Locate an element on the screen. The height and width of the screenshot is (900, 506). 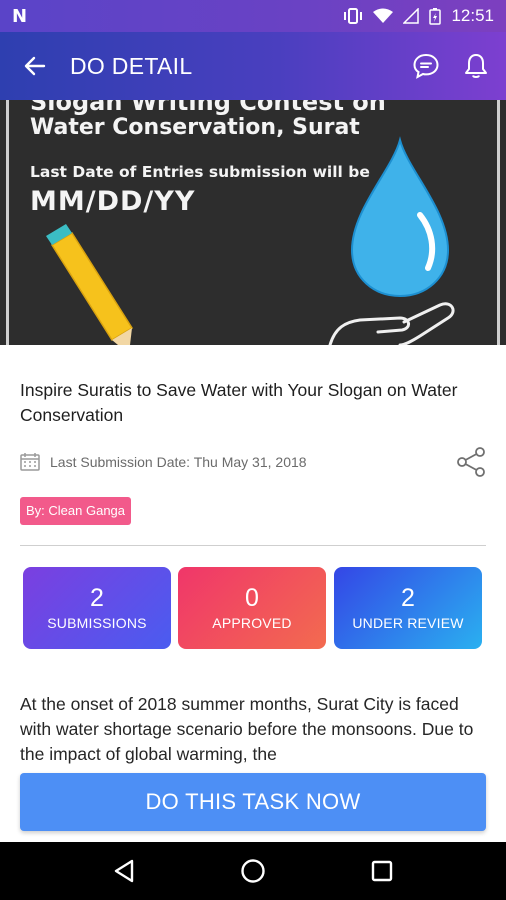
stat-submissions: 2 SUBMISSIONS is located at coordinates (97, 608).